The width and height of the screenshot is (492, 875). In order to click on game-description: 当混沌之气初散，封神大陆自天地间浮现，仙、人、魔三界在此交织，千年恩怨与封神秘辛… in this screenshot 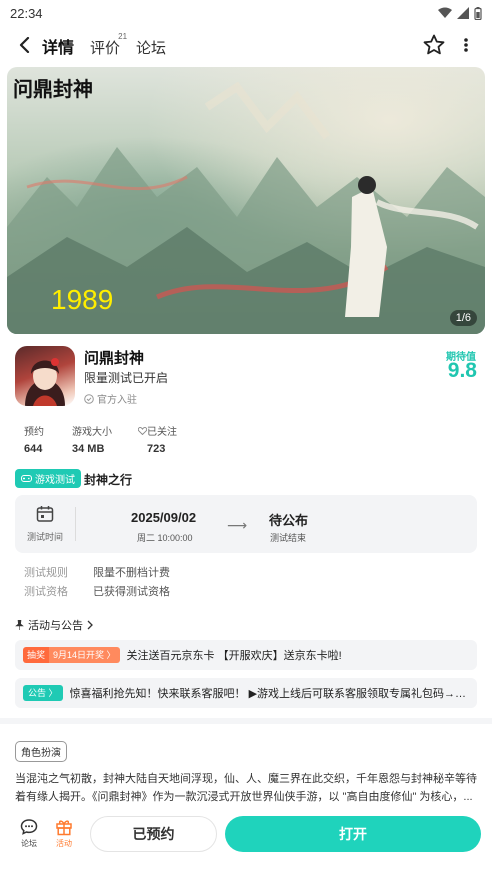, I will do `click(246, 788)`.